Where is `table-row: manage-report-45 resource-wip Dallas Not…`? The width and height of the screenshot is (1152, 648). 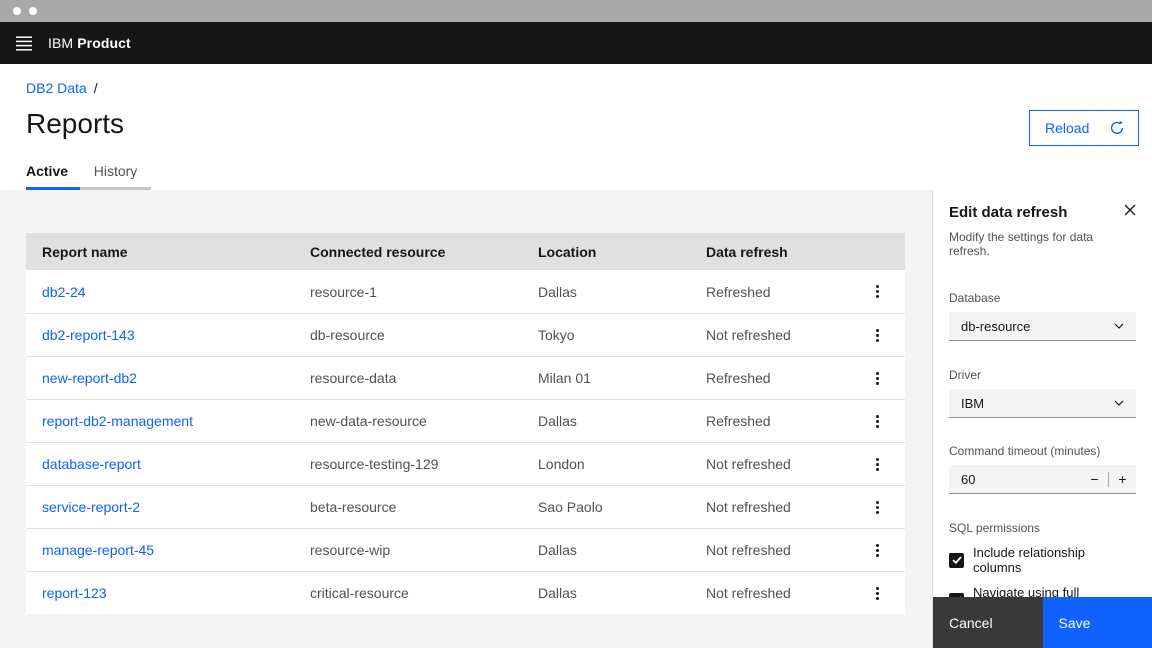 table-row: manage-report-45 resource-wip Dallas Not… is located at coordinates (465, 549).